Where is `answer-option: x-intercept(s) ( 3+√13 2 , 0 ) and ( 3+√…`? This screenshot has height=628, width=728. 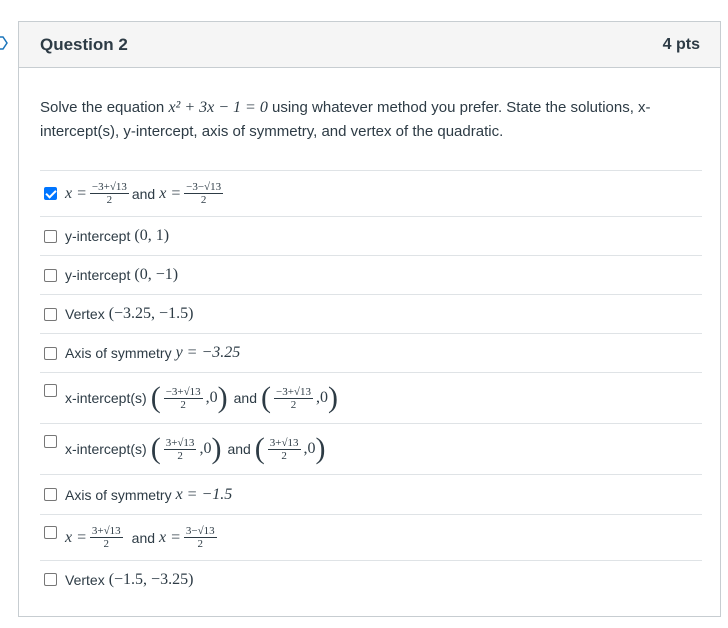
answer-option: x-intercept(s) ( 3+√13 2 , 0 ) and ( 3+√… is located at coordinates (371, 448).